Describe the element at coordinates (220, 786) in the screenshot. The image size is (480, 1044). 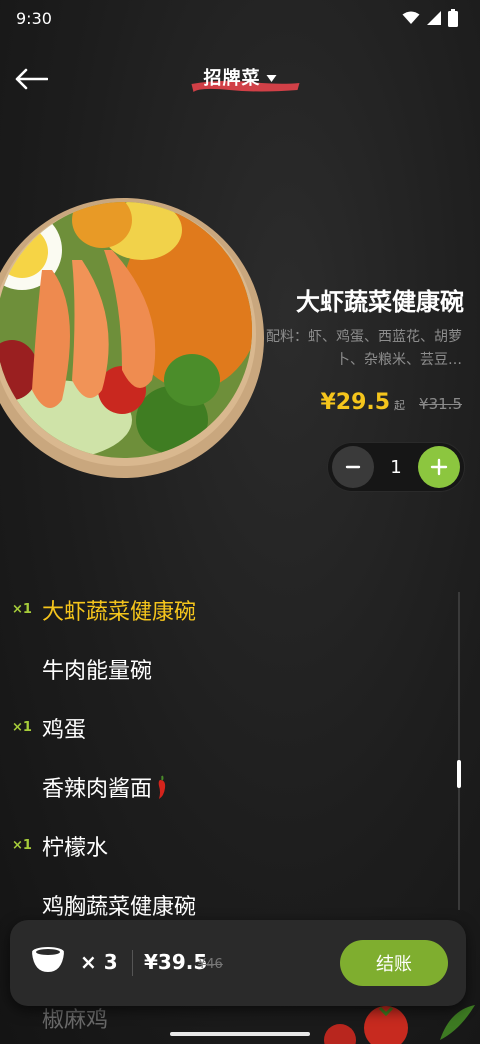
I see `menu-item: 香辣肉酱面` at that location.